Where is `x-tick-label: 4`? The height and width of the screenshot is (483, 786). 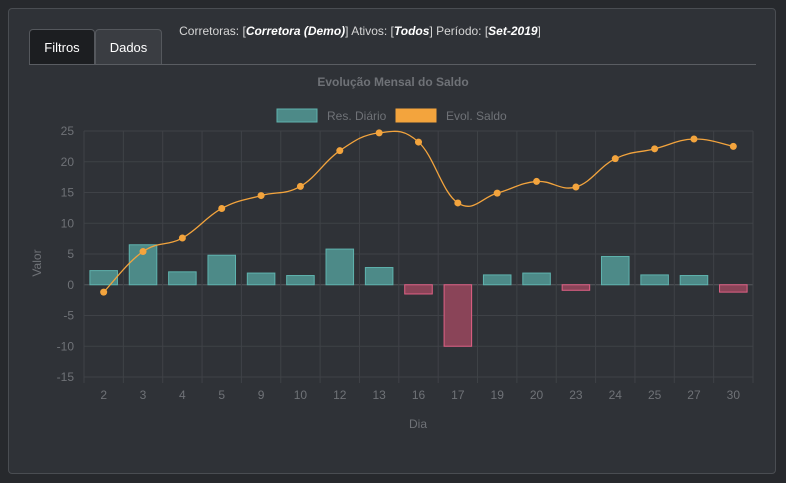 x-tick-label: 4 is located at coordinates (182, 395).